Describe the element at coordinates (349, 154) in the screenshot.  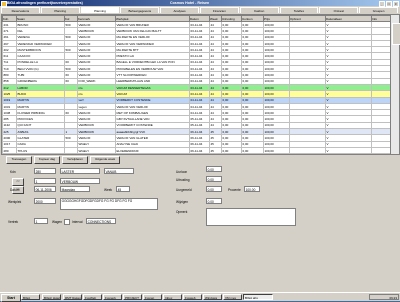
I see `table-cell: V` at that location.